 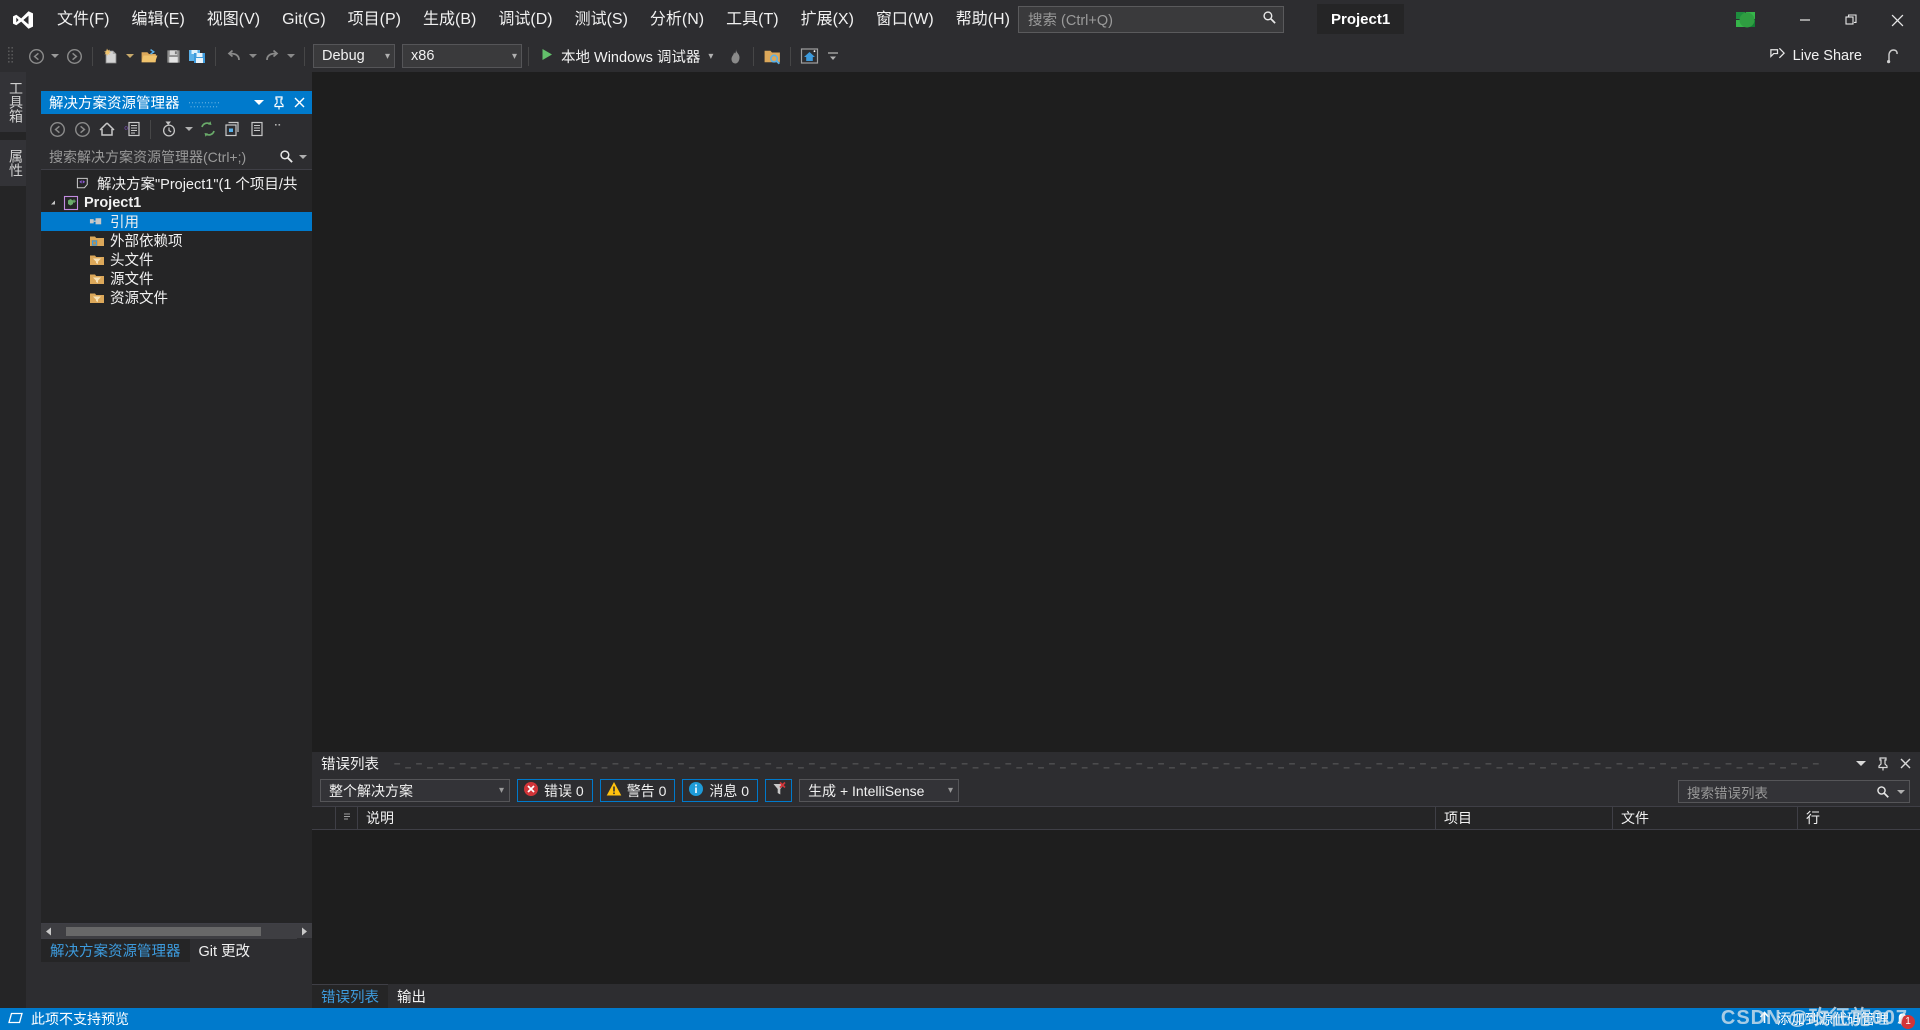 What do you see at coordinates (54, 202) in the screenshot?
I see `tree-expander-expanded-icon` at bounding box center [54, 202].